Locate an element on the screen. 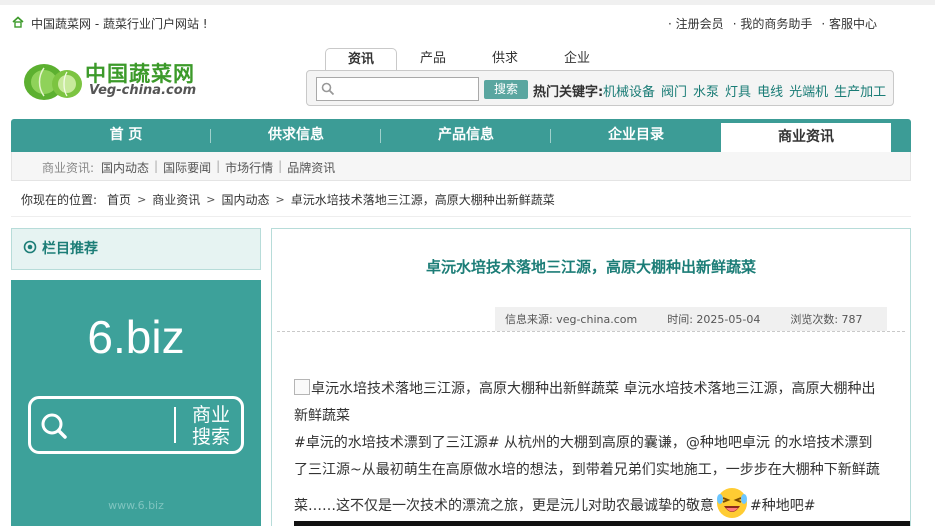  hot-keyword: 生产加工 is located at coordinates (860, 90).